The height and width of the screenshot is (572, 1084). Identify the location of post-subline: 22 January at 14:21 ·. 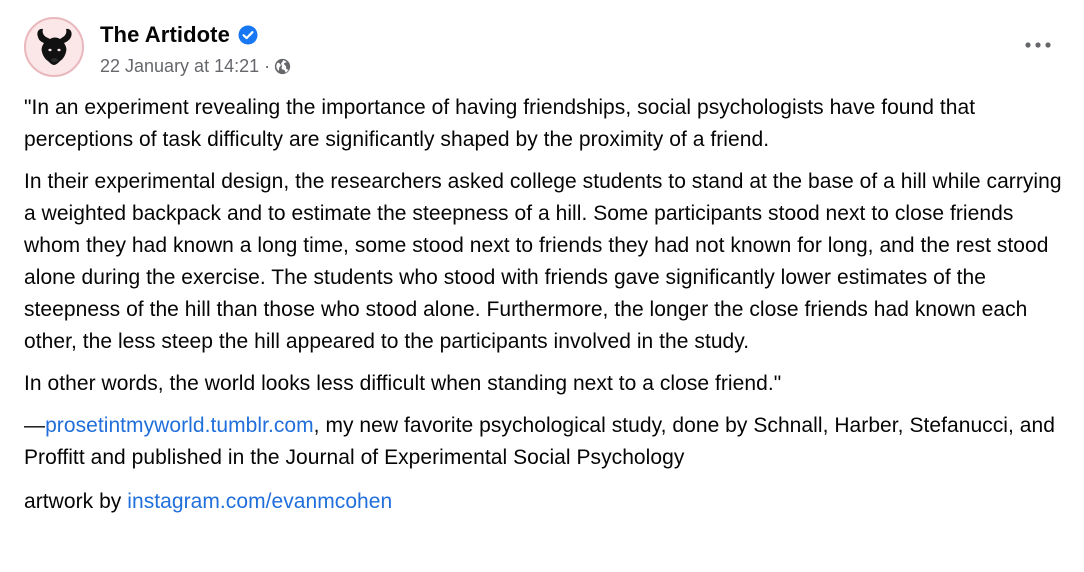
(195, 66).